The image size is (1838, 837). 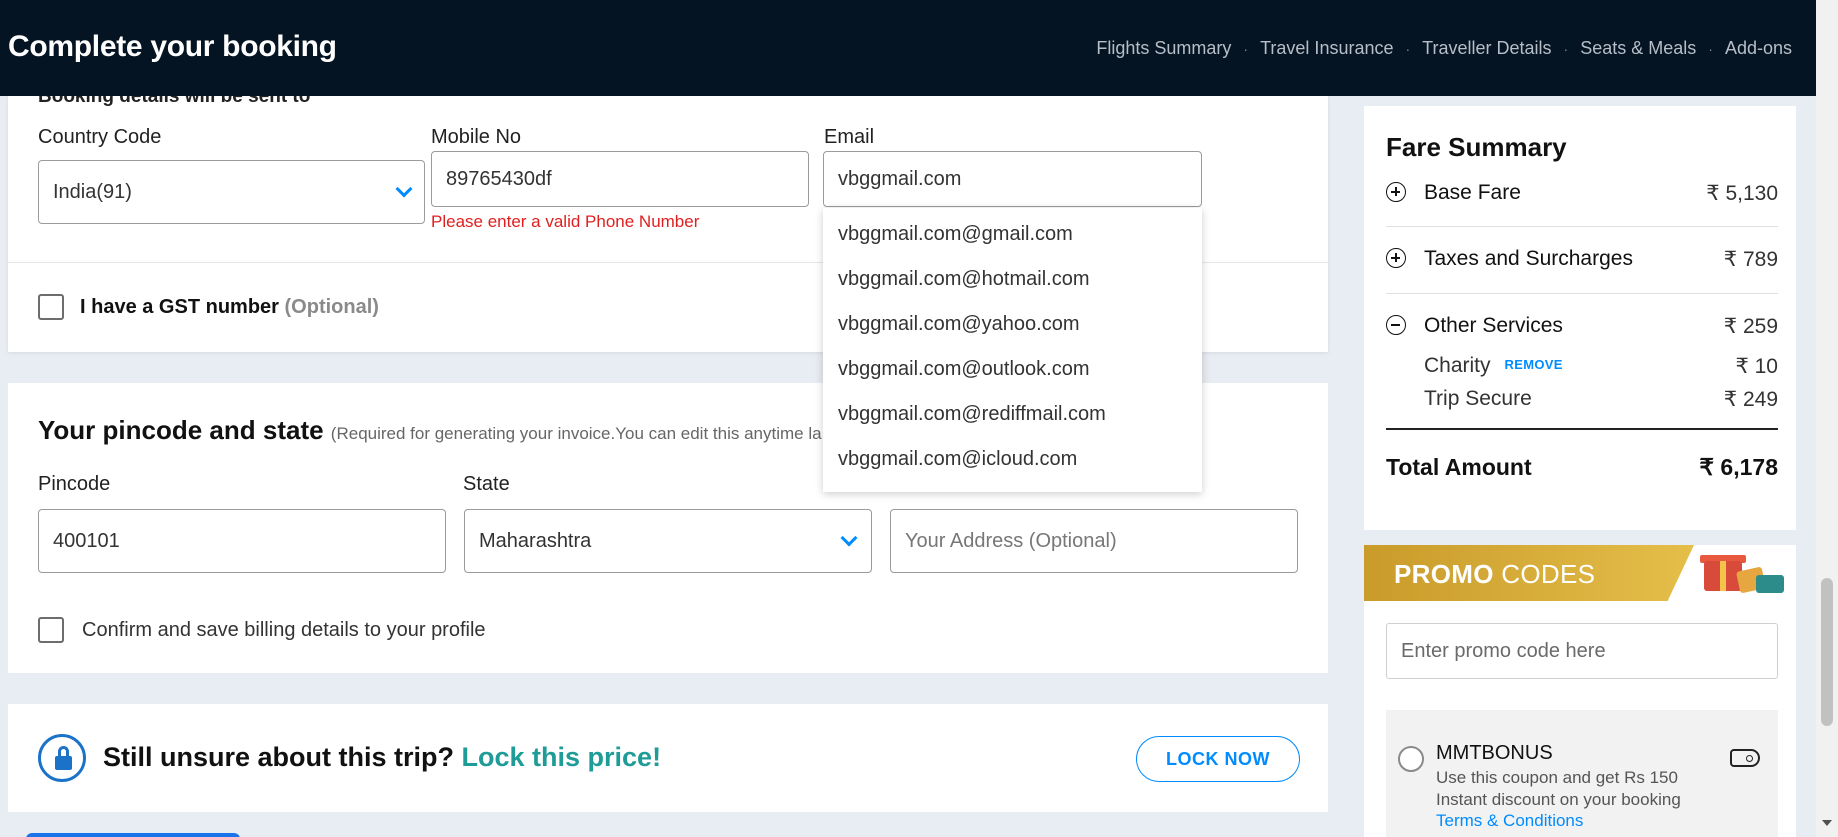 I want to click on scrollbar-thumb, so click(x=1827, y=652).